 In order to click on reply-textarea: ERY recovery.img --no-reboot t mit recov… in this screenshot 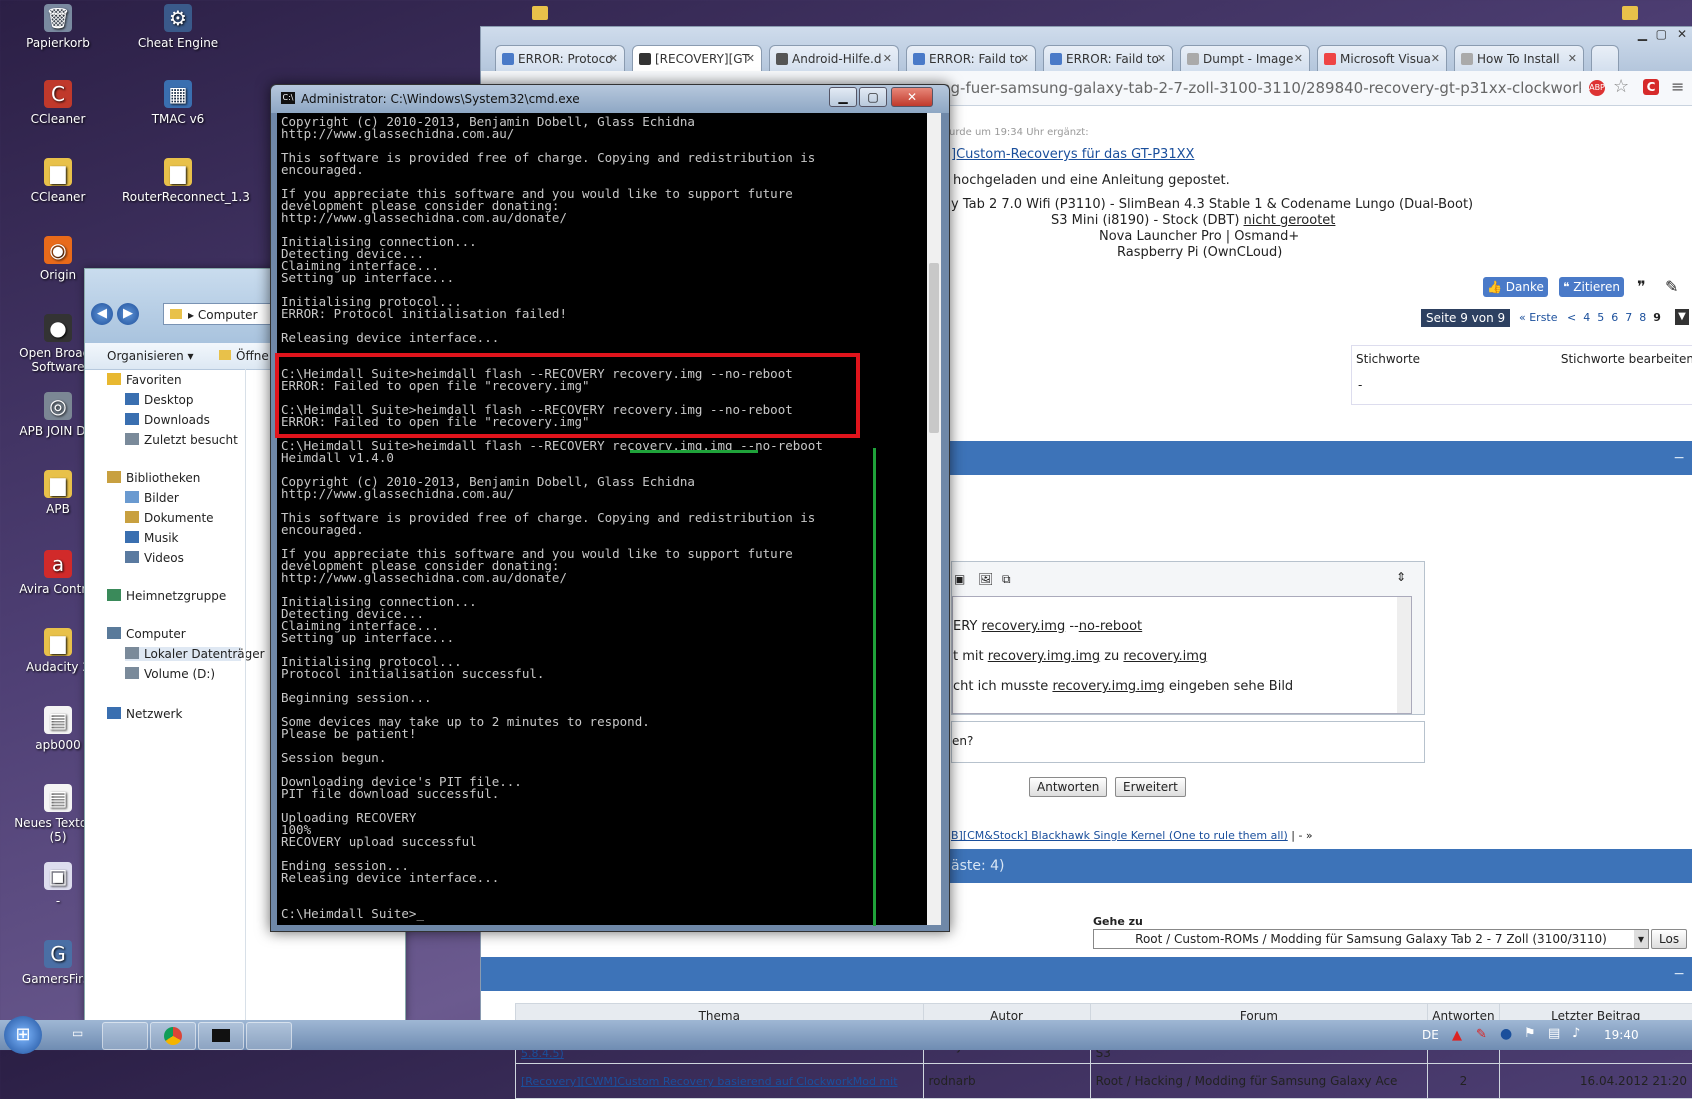, I will do `click(1182, 655)`.